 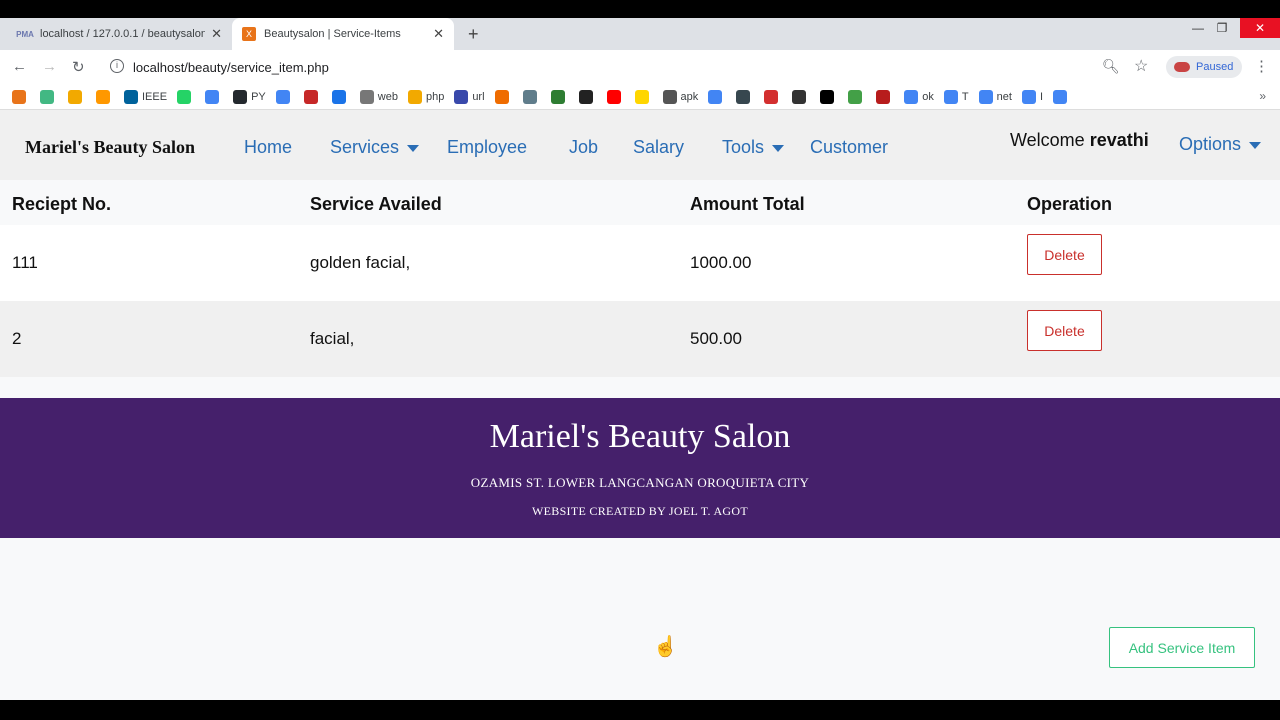 What do you see at coordinates (387, 96) in the screenshot?
I see `bookmark-label: web` at bounding box center [387, 96].